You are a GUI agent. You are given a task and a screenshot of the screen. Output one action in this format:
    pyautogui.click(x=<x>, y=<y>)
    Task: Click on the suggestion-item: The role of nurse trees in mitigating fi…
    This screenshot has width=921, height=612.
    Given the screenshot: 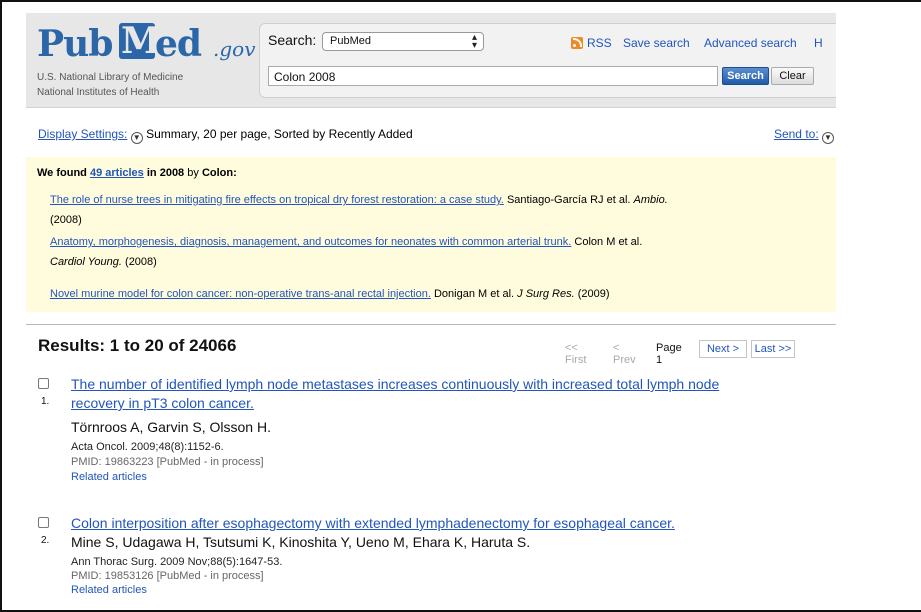 What is the action you would take?
    pyautogui.click(x=440, y=210)
    